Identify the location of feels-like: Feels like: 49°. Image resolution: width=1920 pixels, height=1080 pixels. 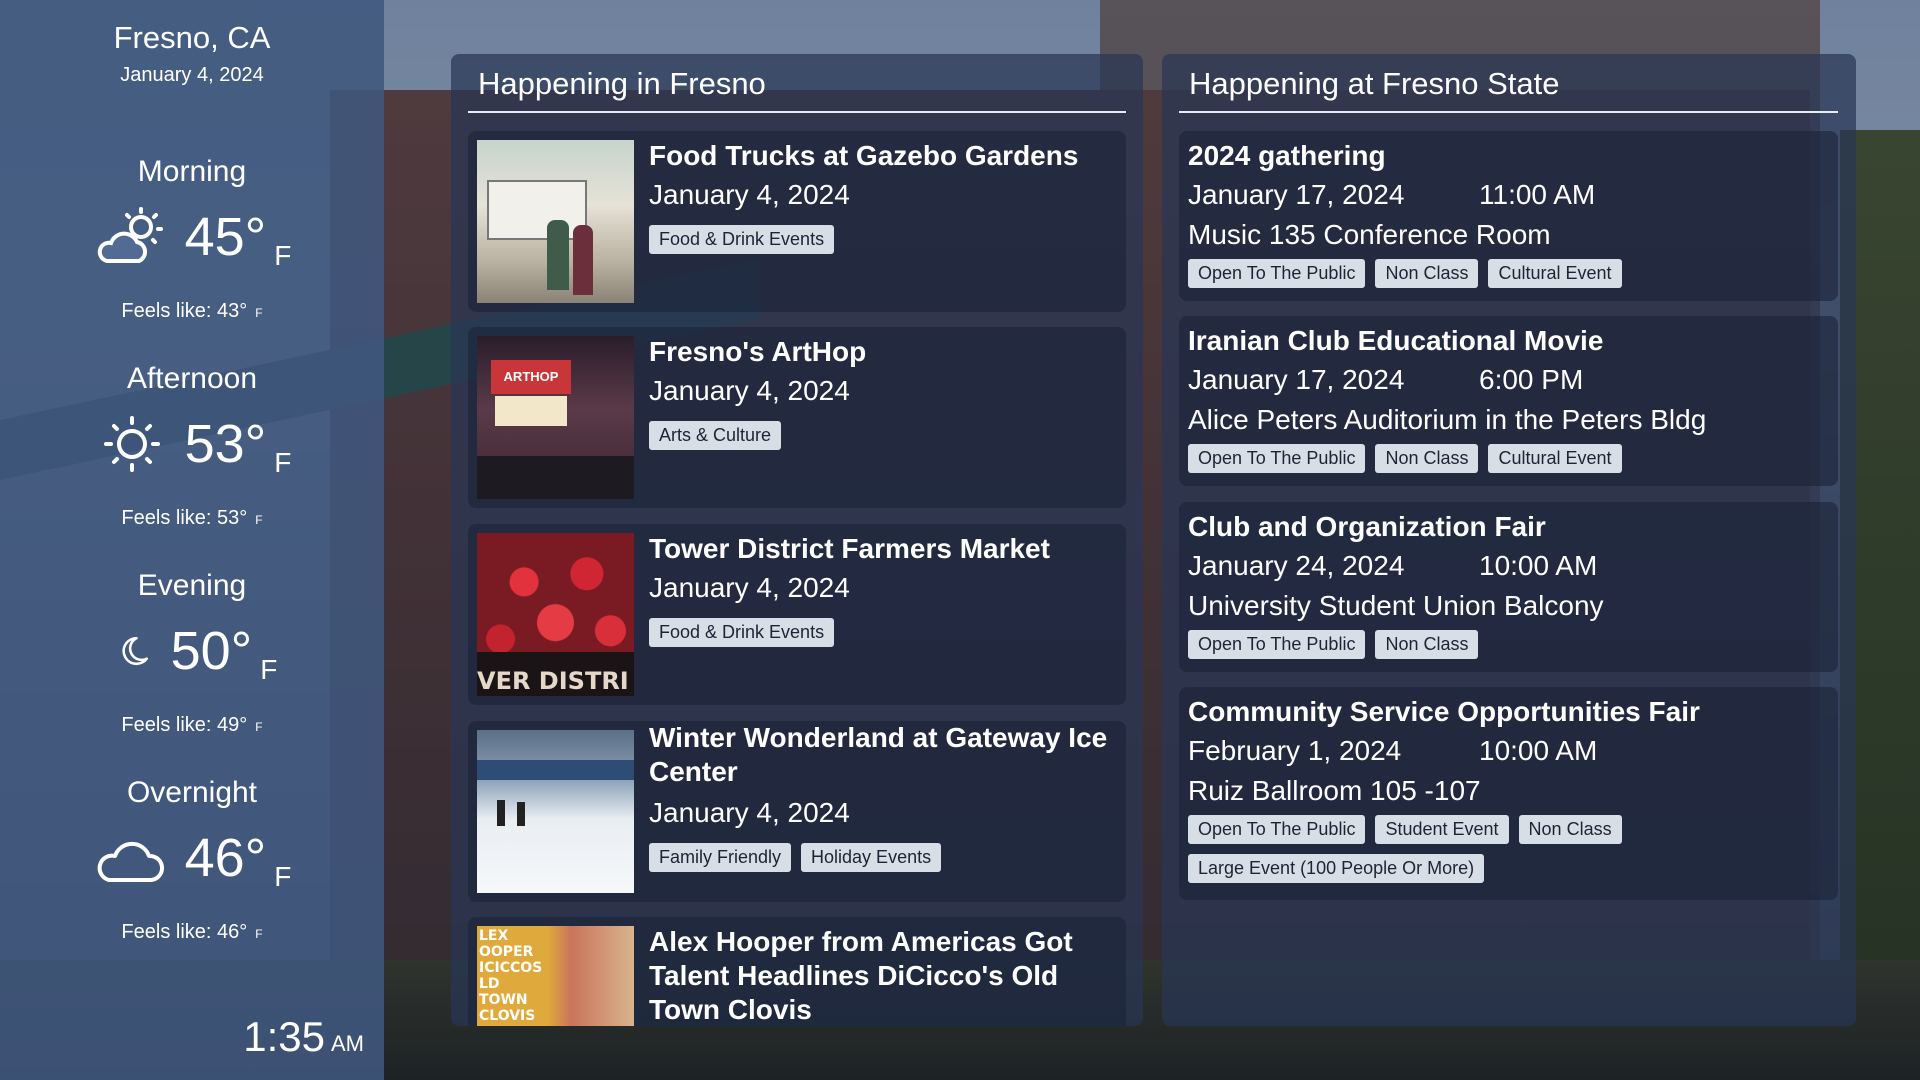
(184, 725).